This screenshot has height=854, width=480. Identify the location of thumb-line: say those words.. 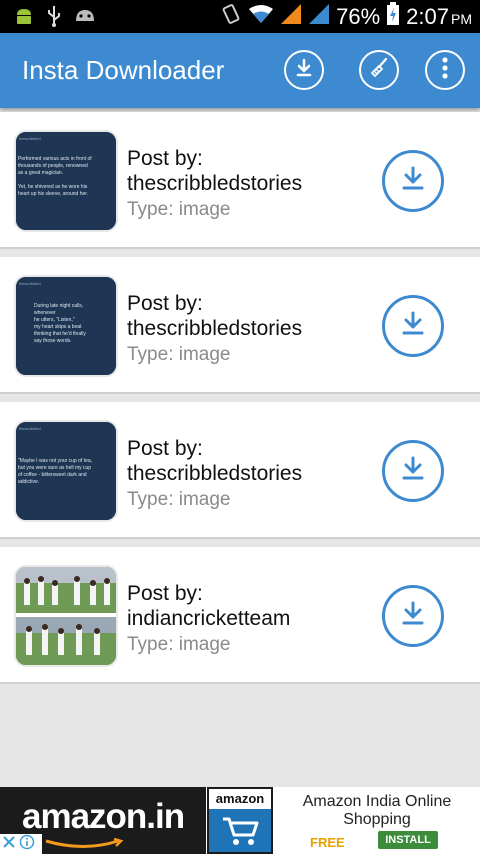
(53, 341).